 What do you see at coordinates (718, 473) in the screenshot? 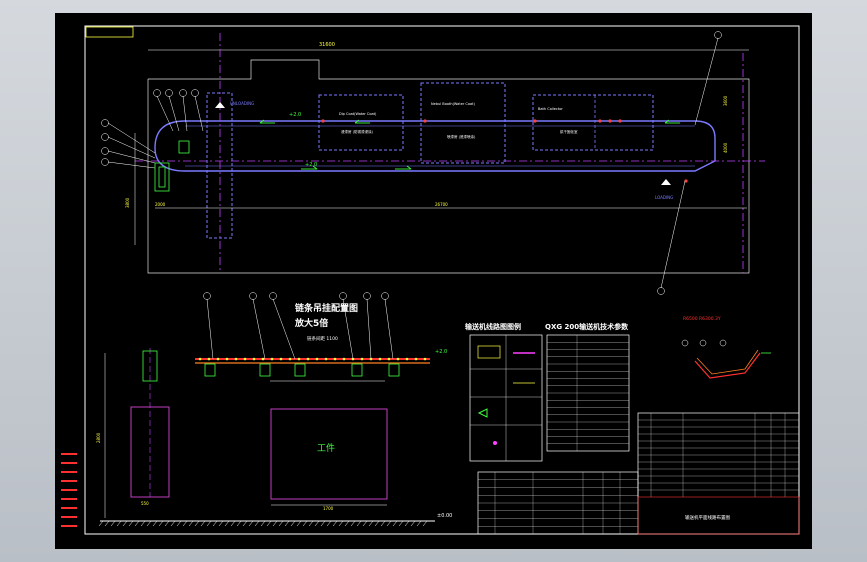
I see `title-block: 输送机平面线路布置图` at bounding box center [718, 473].